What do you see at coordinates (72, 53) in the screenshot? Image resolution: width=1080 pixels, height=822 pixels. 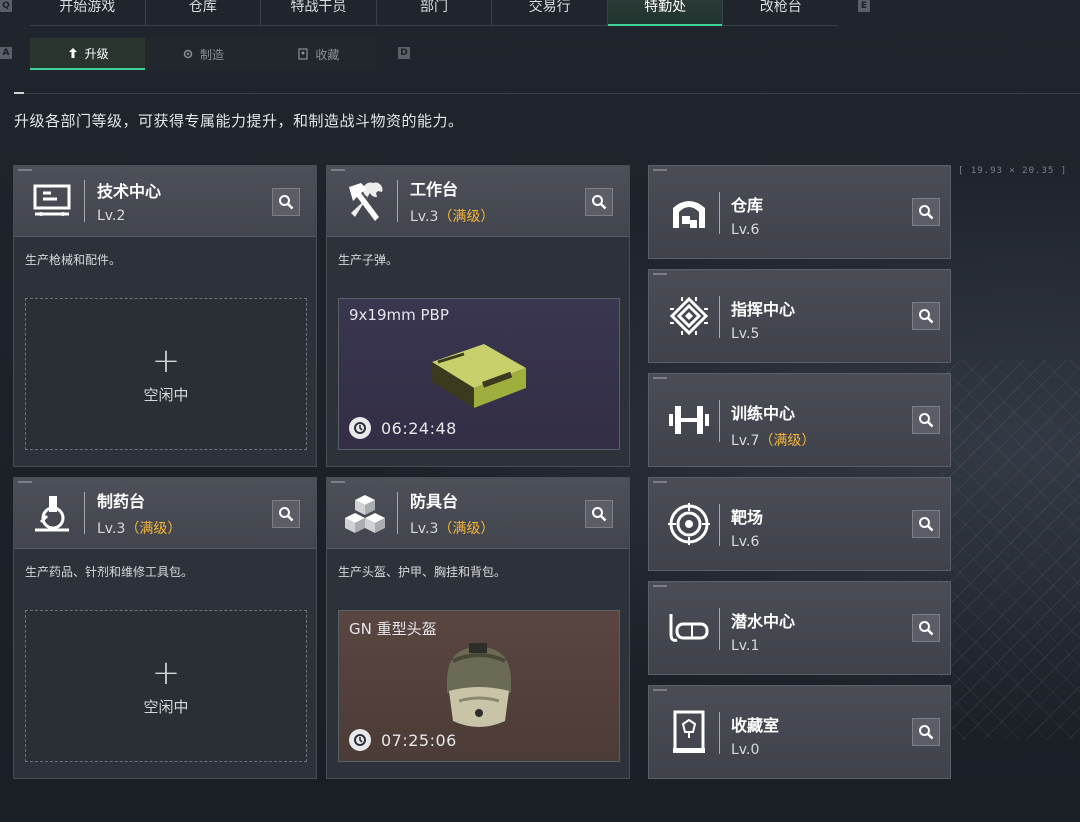 I see `upgrade-icon` at bounding box center [72, 53].